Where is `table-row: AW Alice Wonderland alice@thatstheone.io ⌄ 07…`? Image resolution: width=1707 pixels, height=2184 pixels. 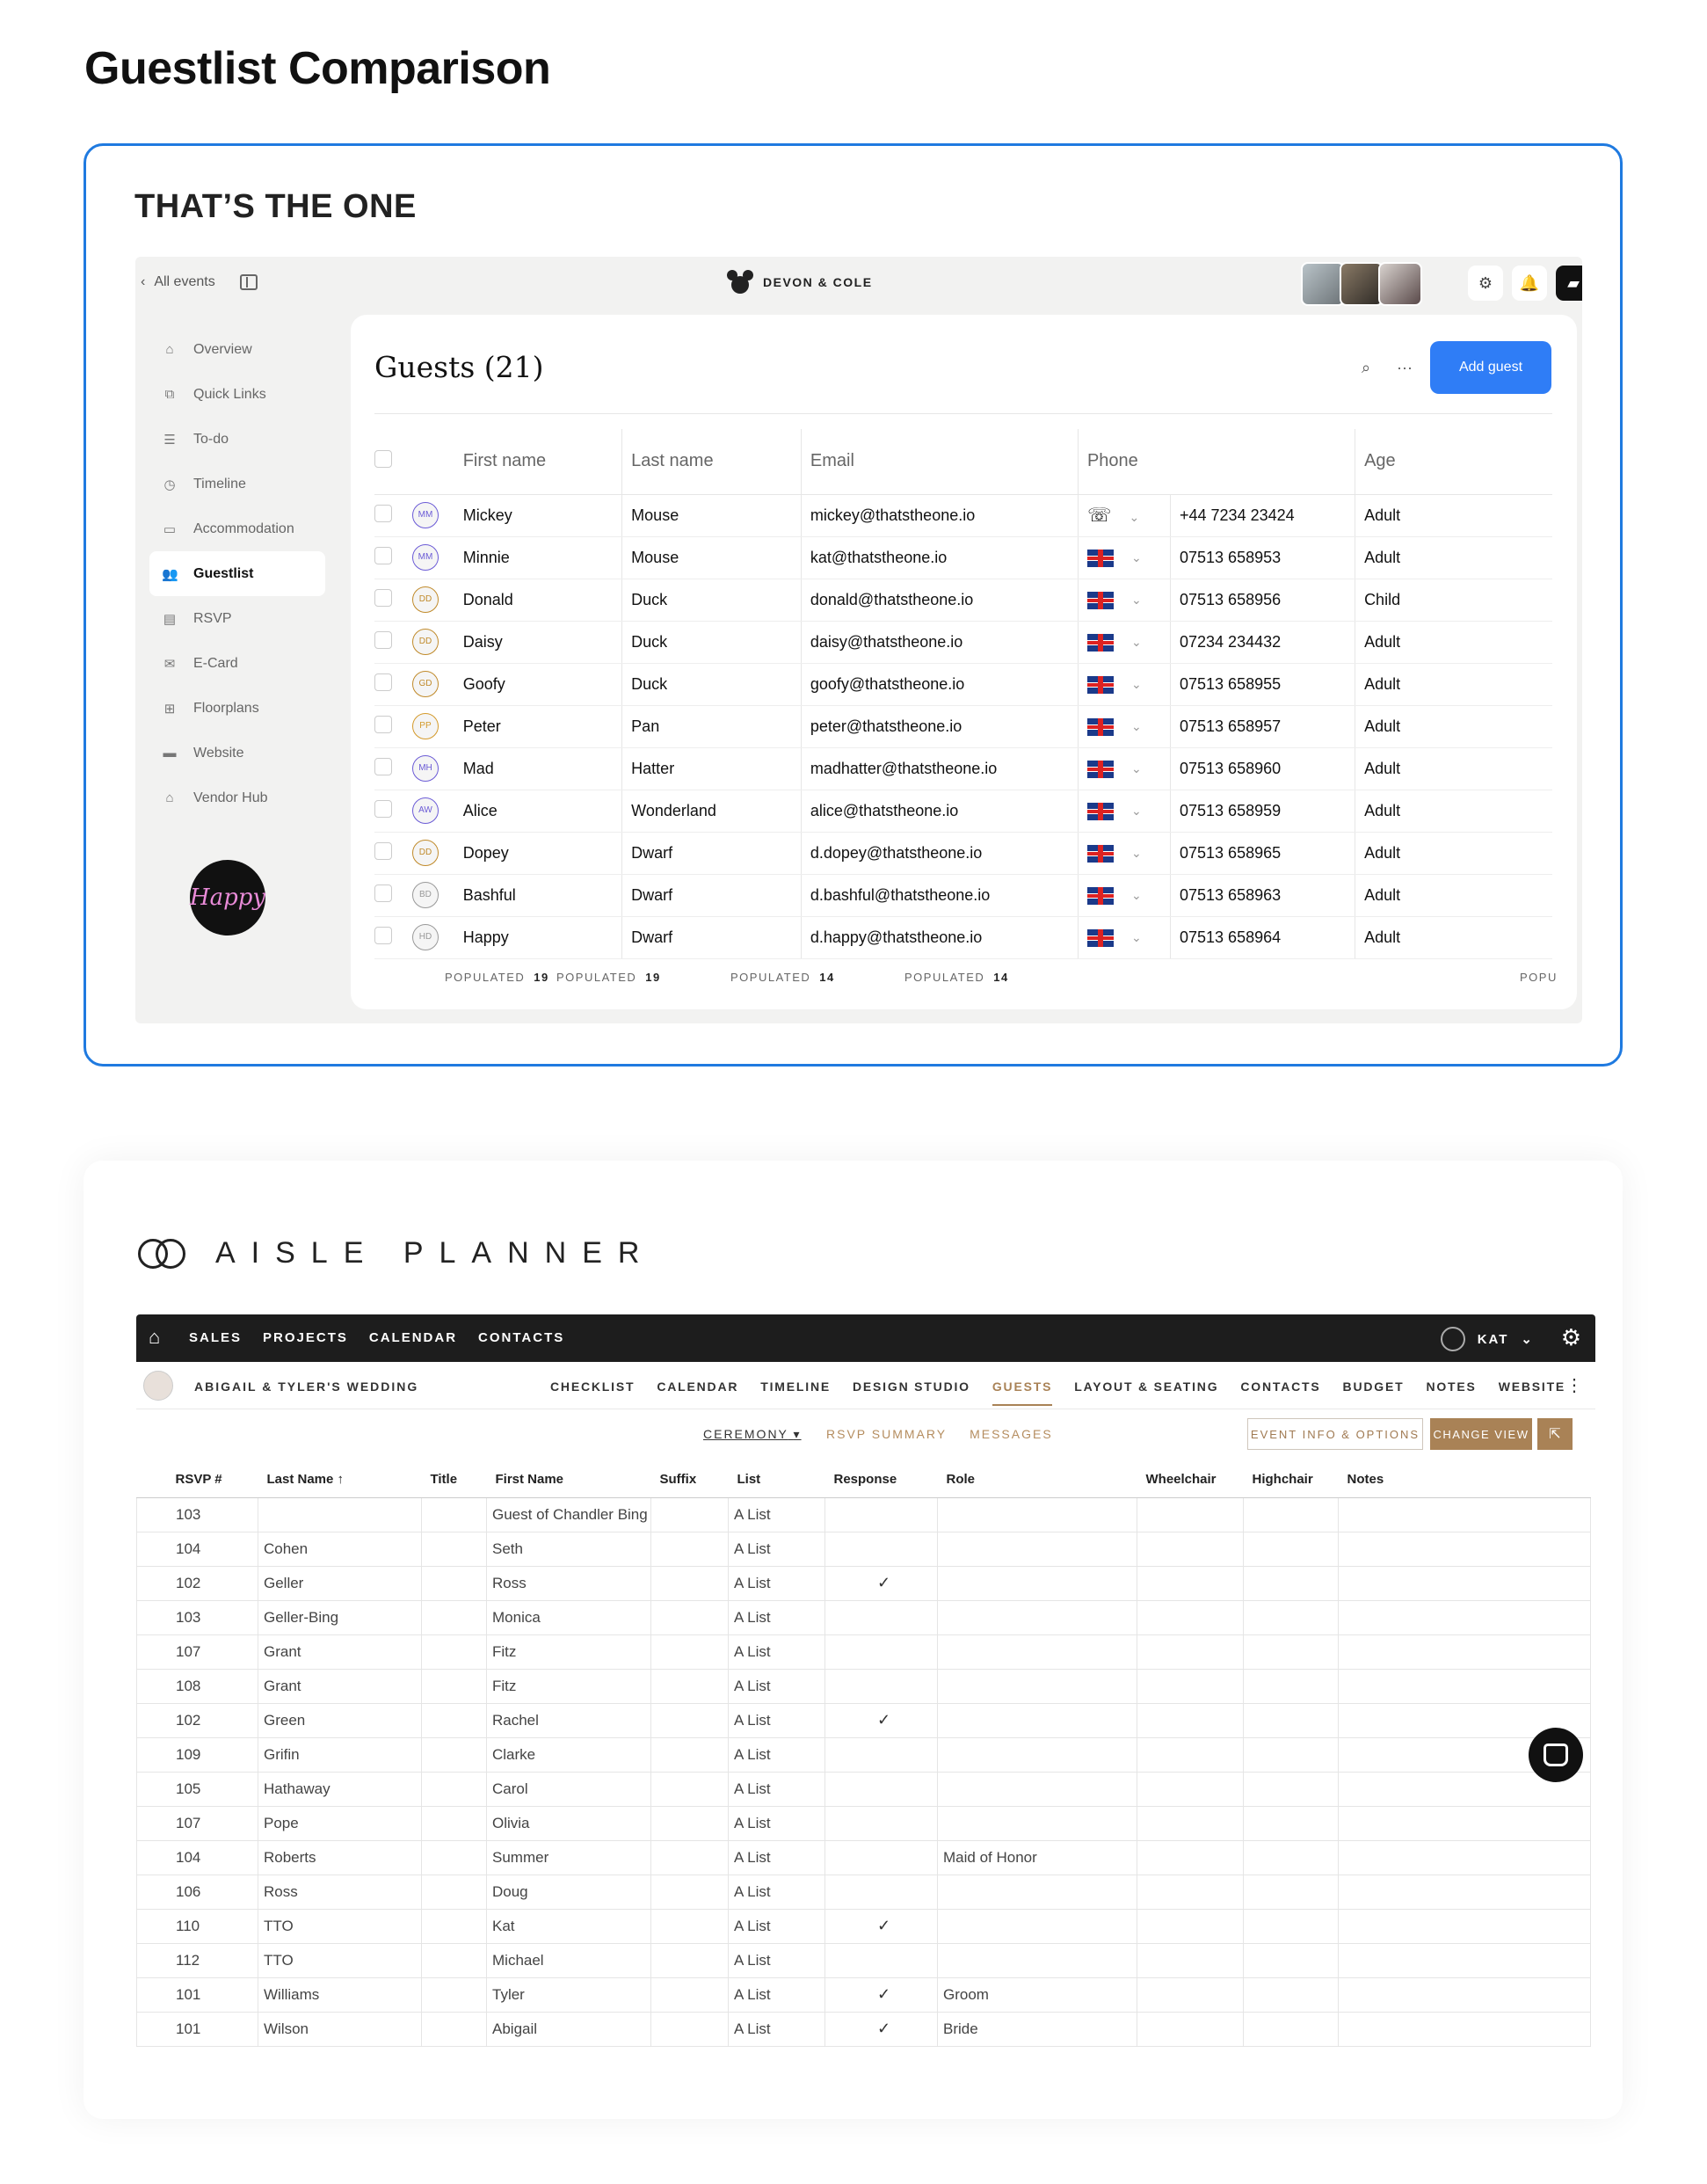
table-row: AW Alice Wonderland alice@thatstheone.io ⌄ 07… is located at coordinates (963, 811).